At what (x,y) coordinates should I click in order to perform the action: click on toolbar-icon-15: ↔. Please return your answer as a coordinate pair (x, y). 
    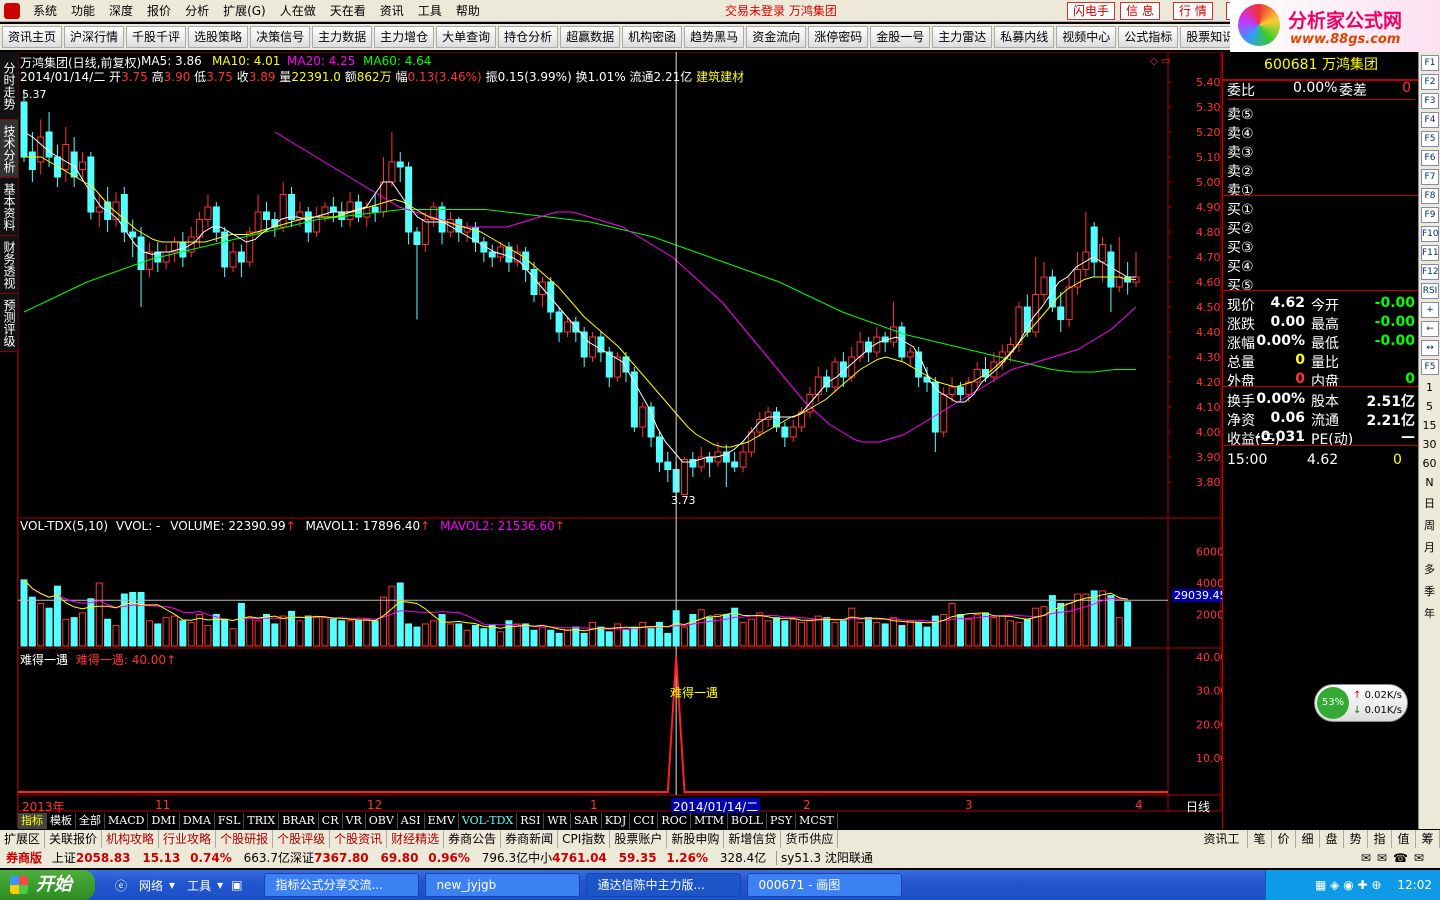
    Looking at the image, I should click on (1430, 348).